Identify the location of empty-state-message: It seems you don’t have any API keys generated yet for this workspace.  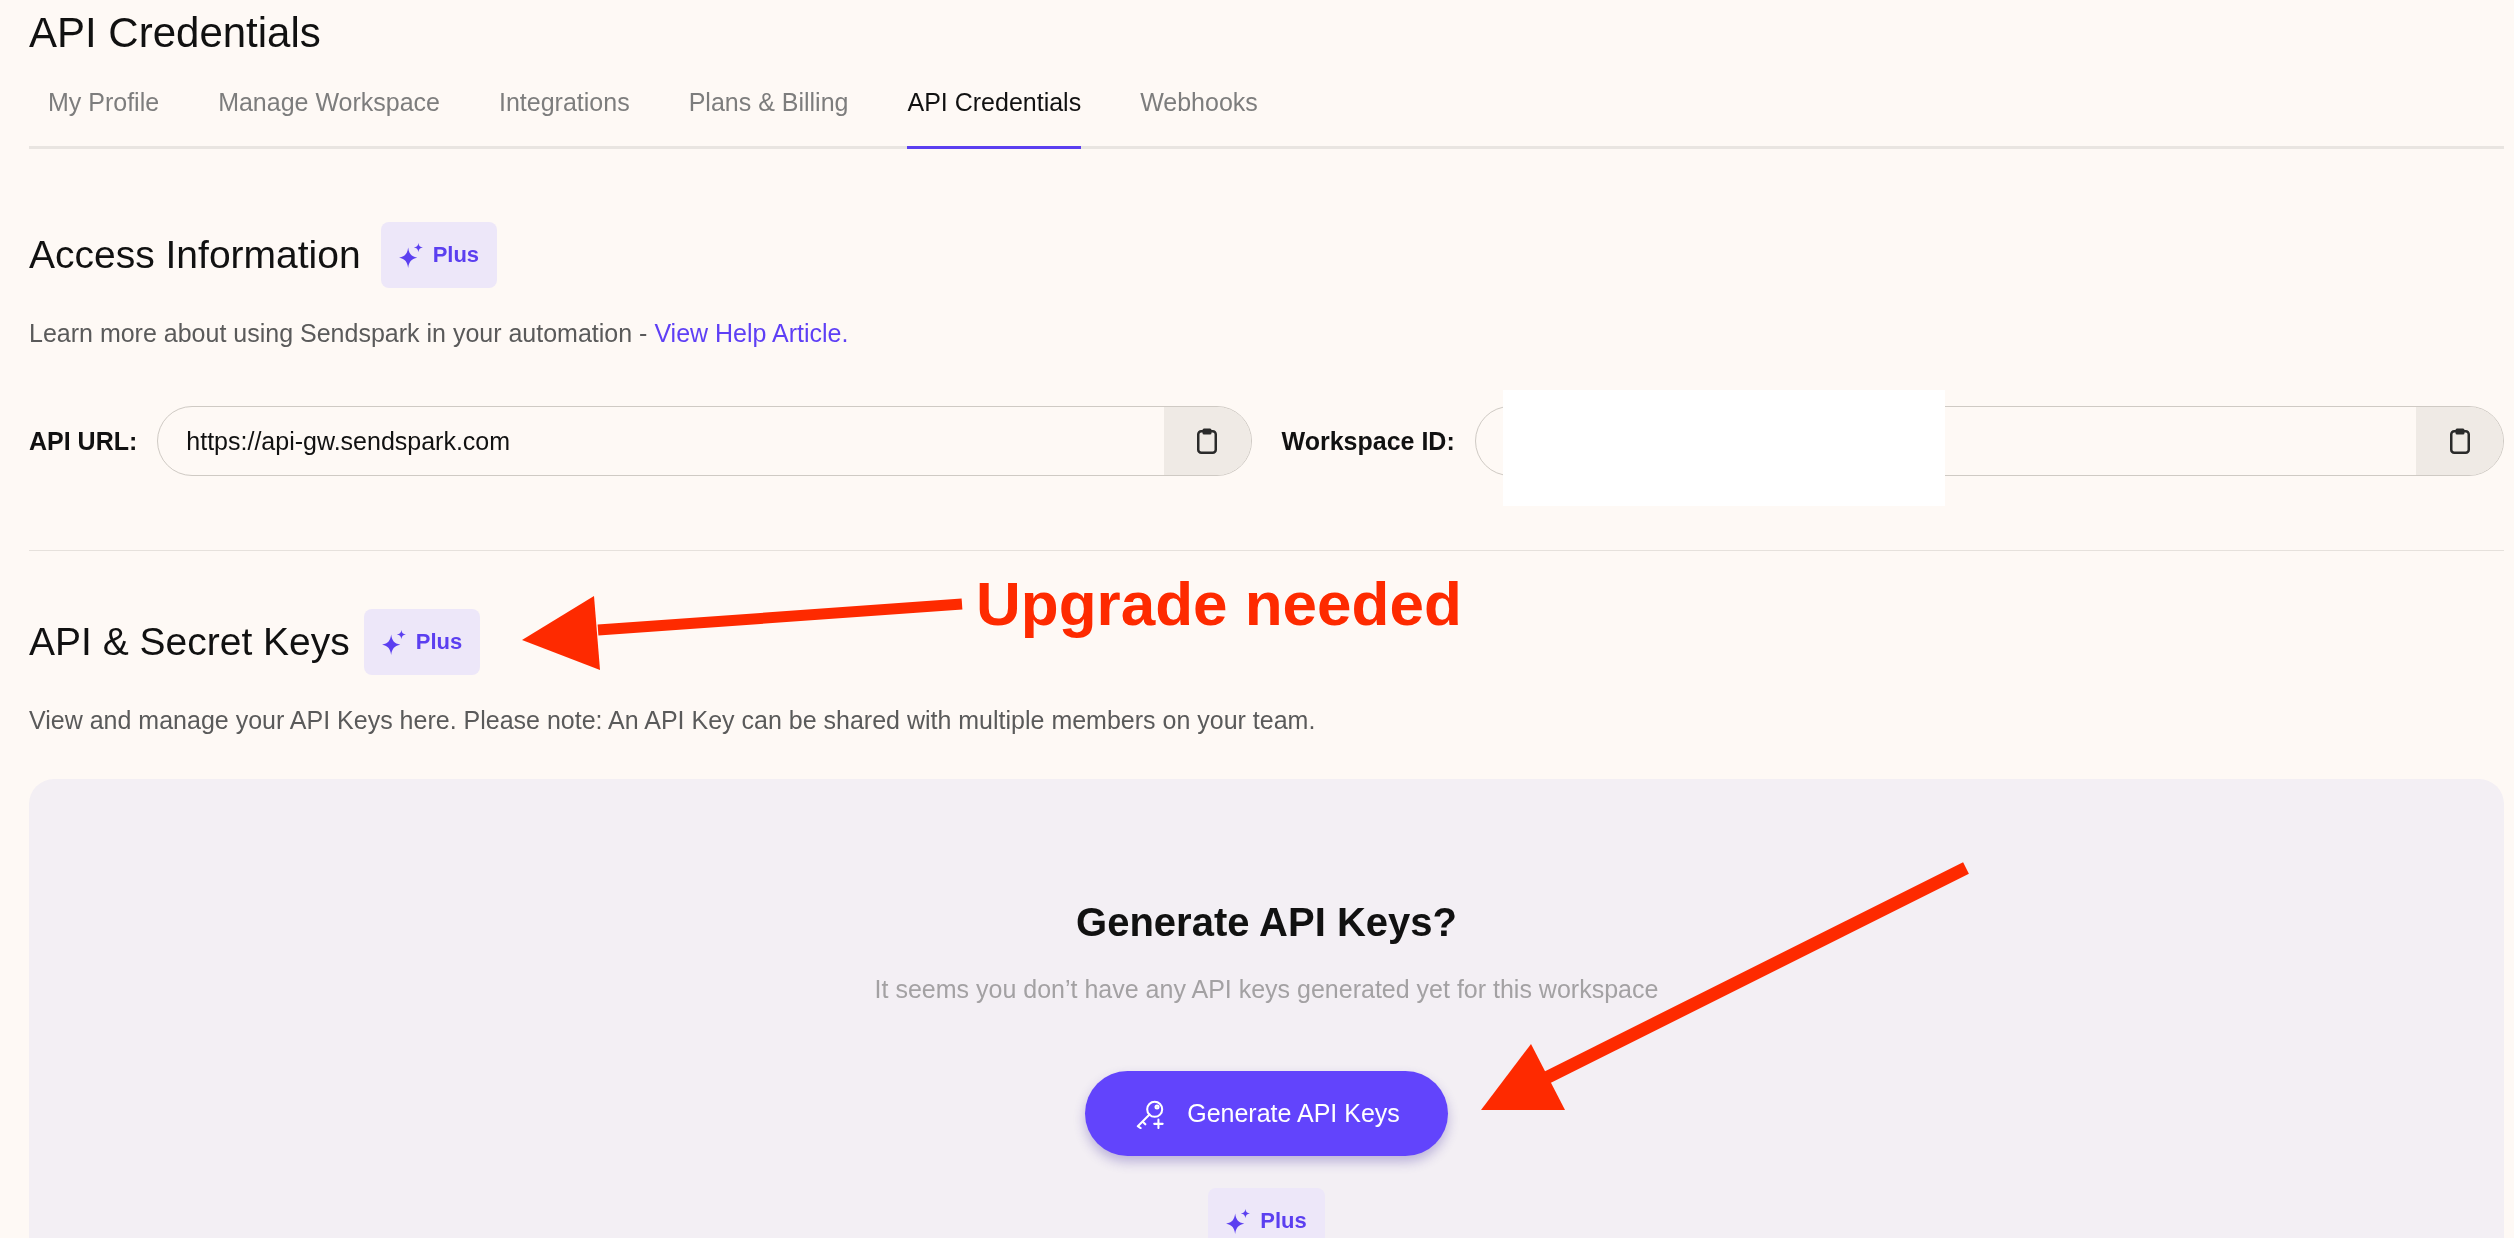
(1266, 989).